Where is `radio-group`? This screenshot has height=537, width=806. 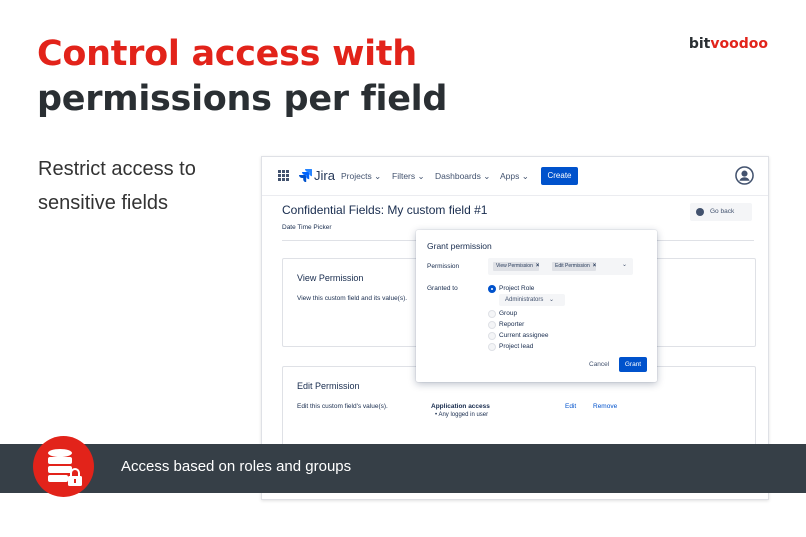 radio-group is located at coordinates (492, 314).